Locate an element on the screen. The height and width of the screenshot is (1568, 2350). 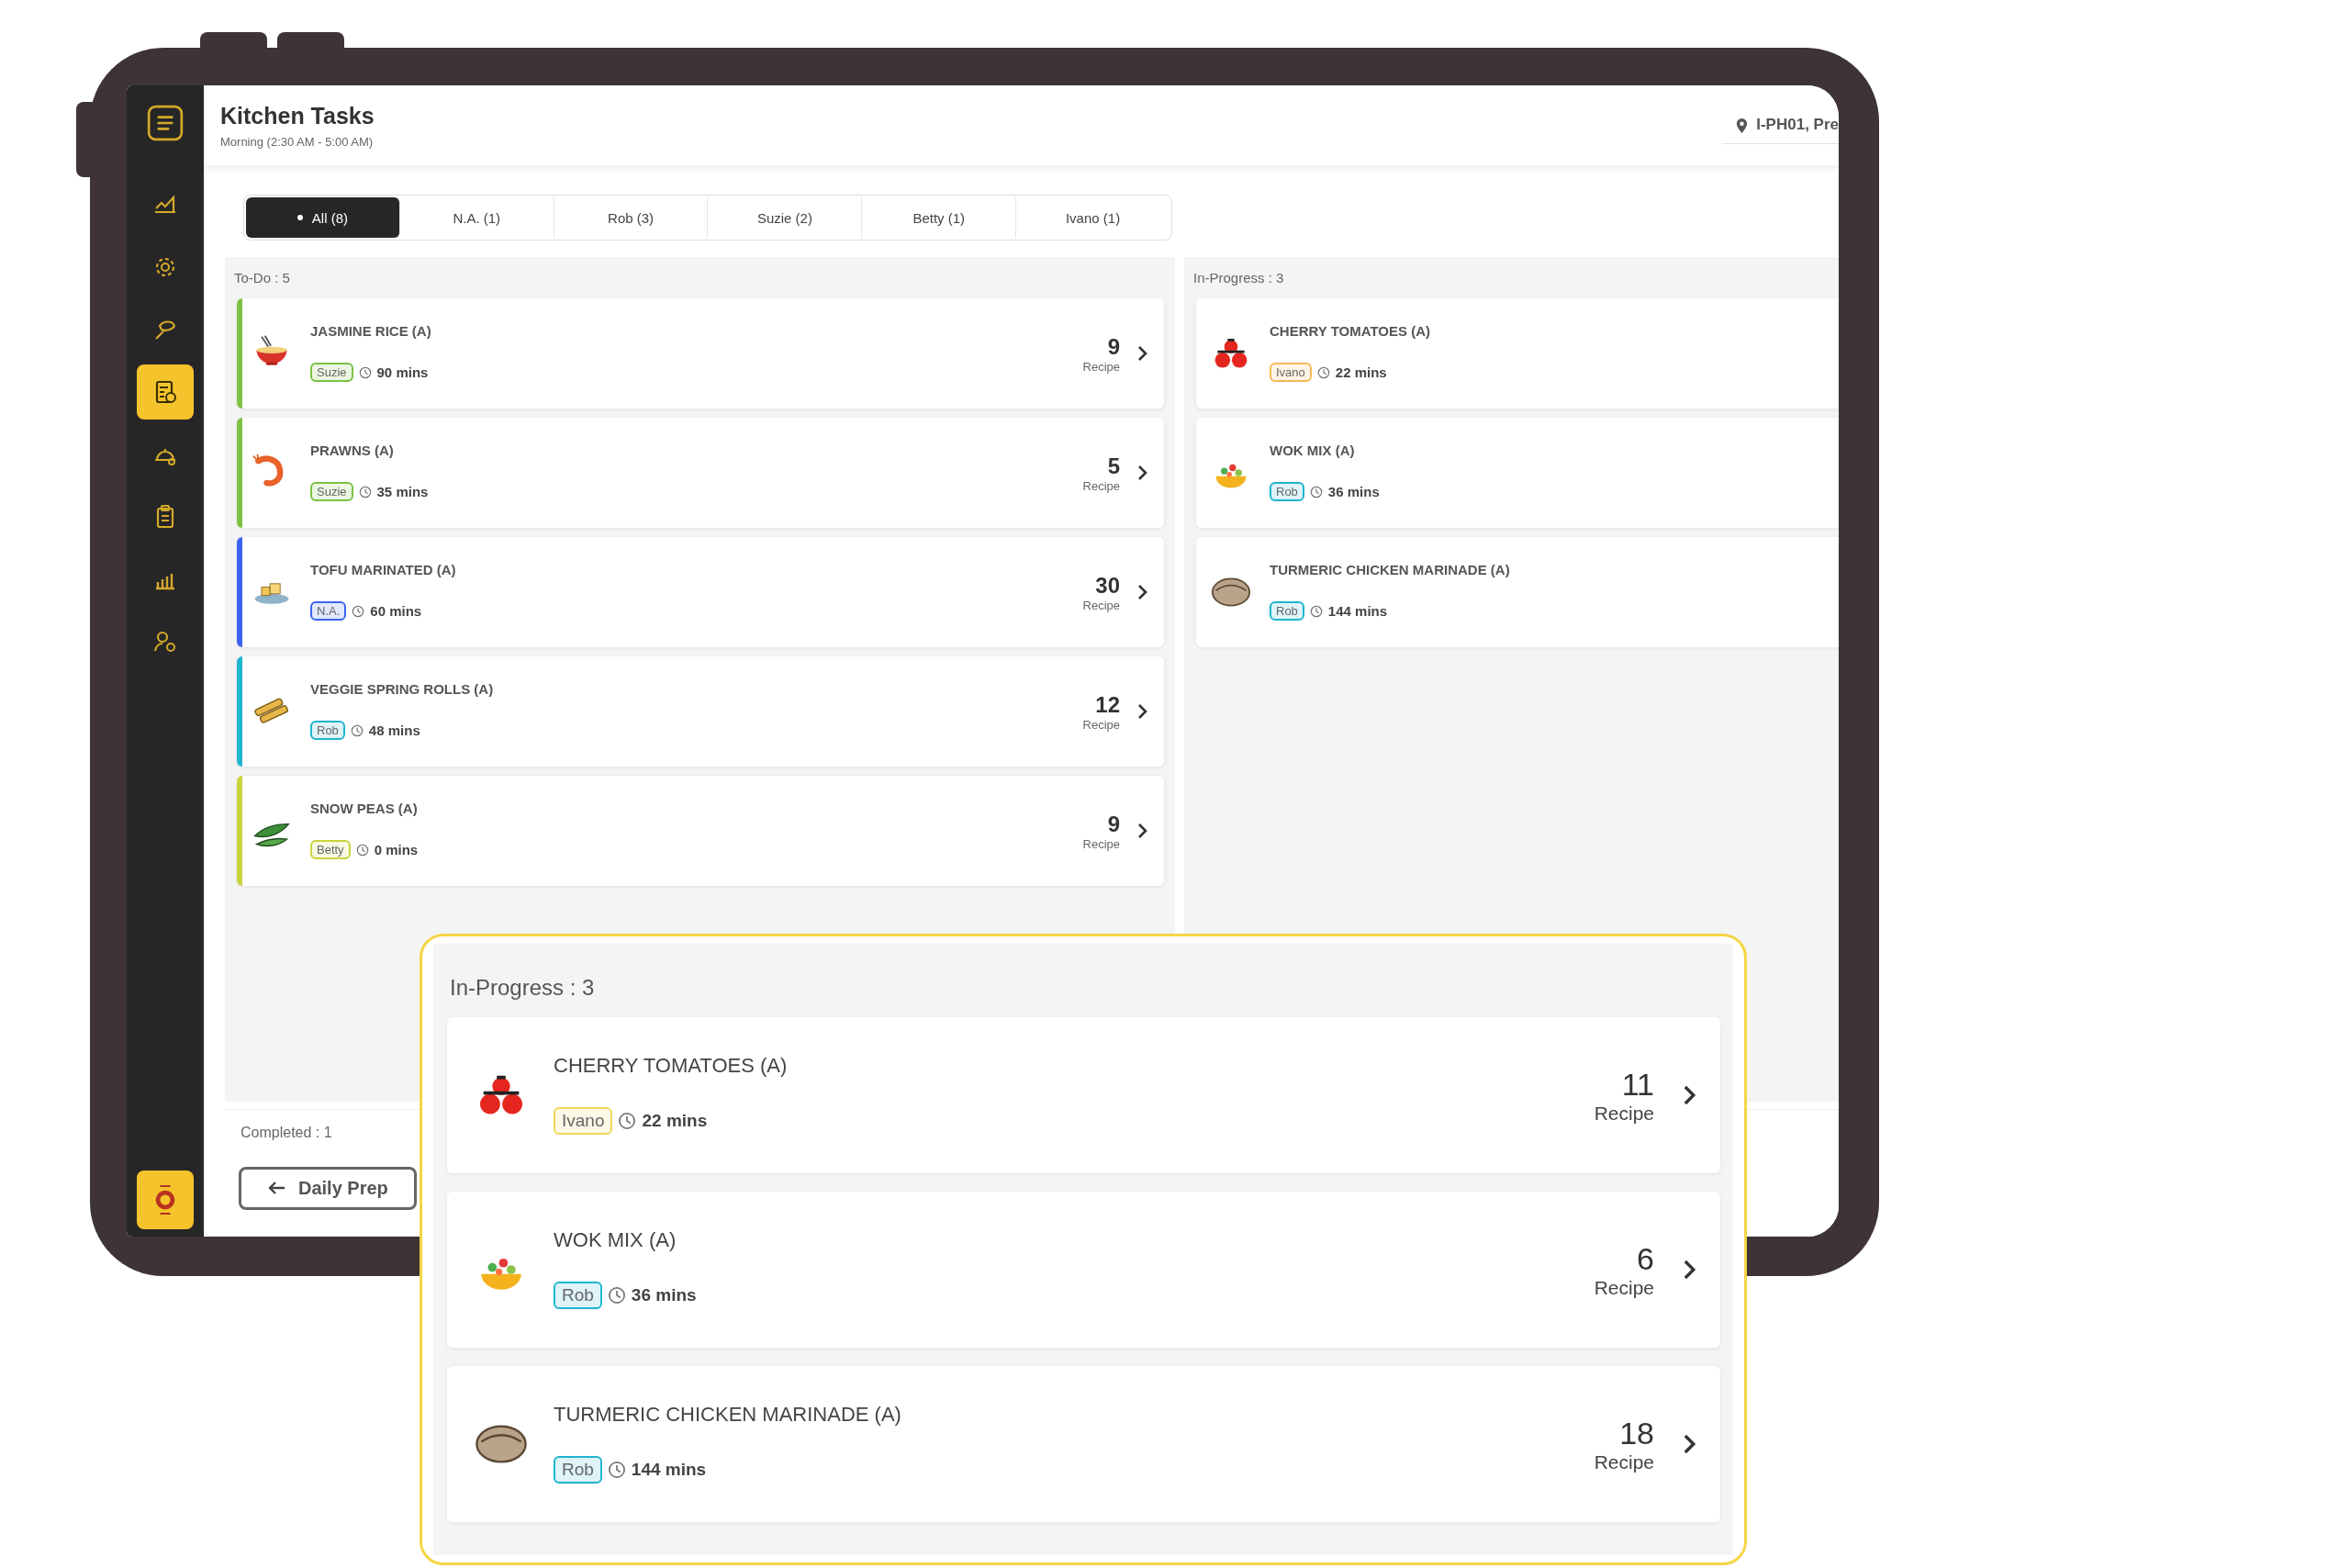
task-card: WOK MIX (A) Rob 36 mins 6 Recipe is located at coordinates (1083, 1270).